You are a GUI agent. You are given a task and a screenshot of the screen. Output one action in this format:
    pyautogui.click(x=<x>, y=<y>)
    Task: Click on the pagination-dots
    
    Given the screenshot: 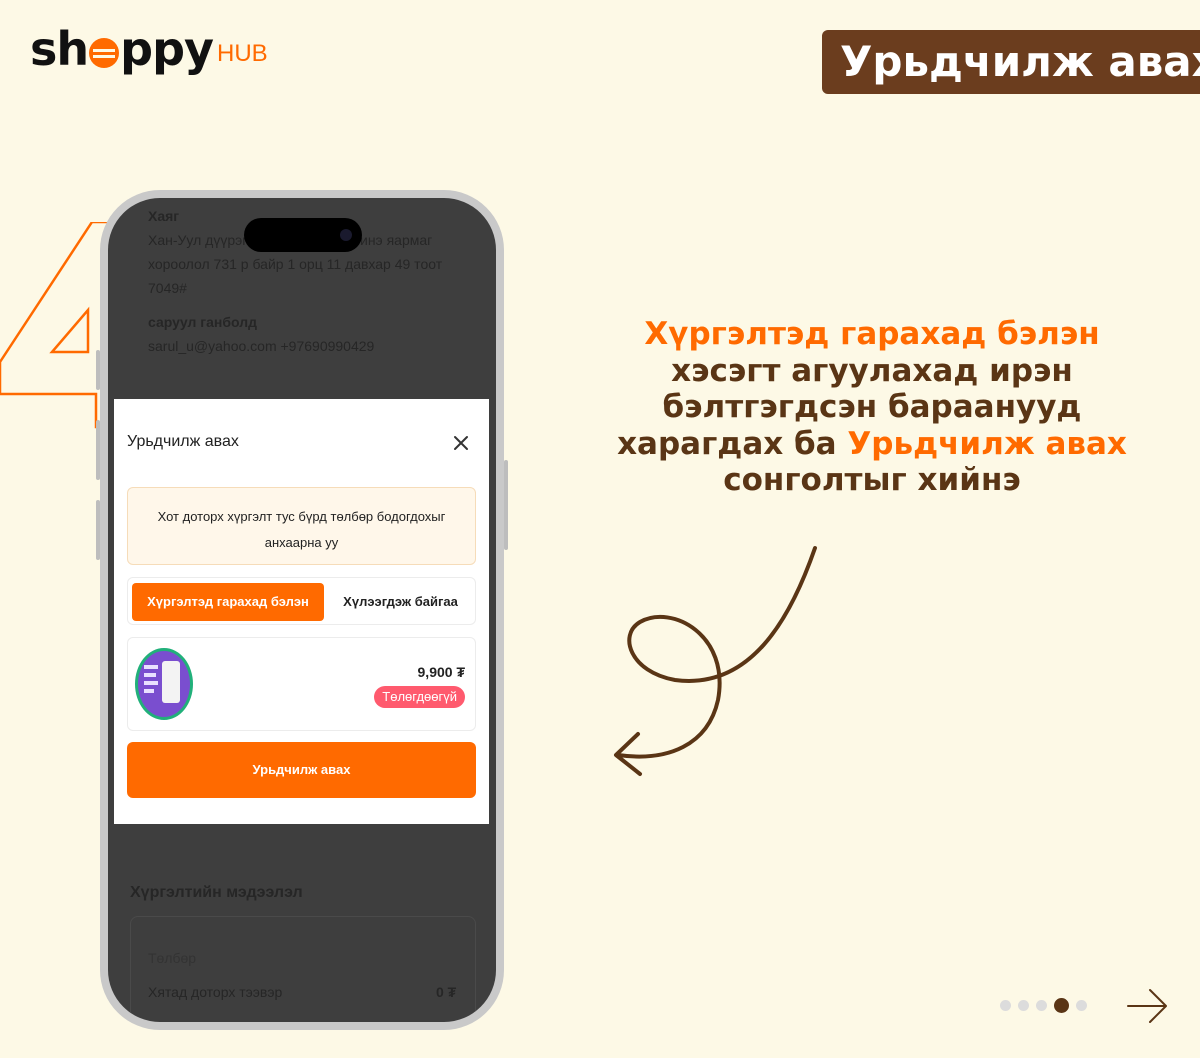 What is the action you would take?
    pyautogui.click(x=1047, y=1005)
    